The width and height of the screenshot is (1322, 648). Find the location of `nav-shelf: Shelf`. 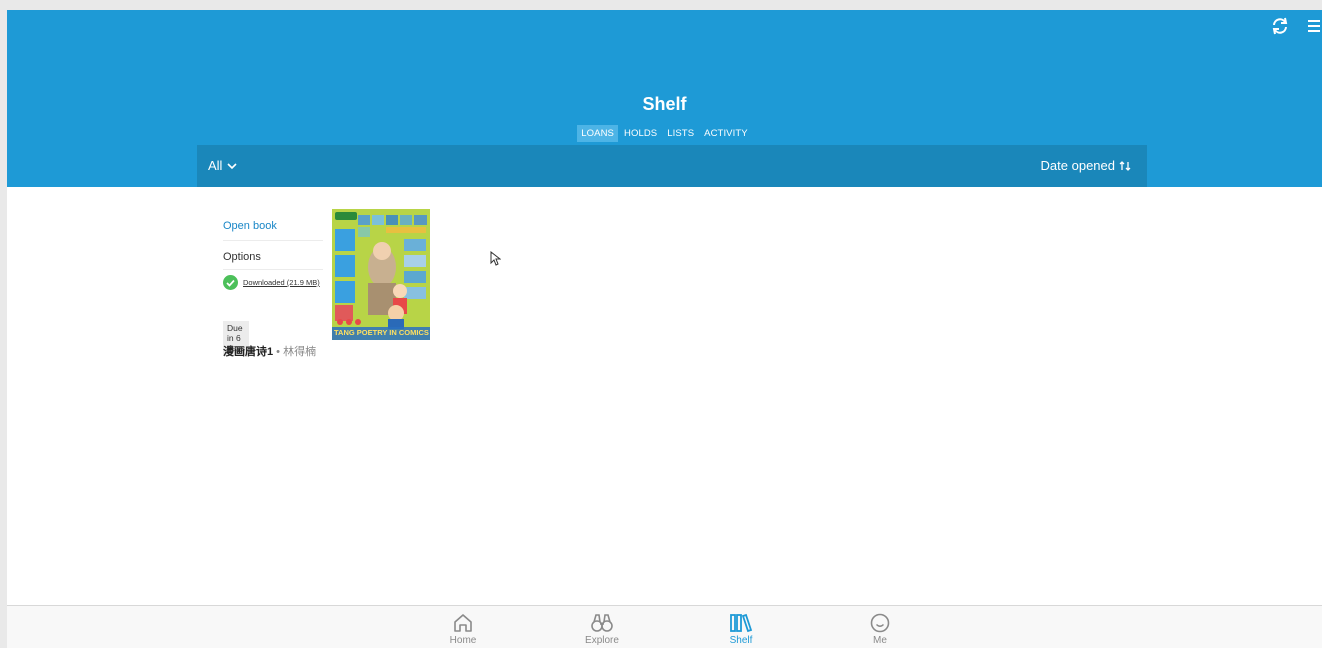

nav-shelf: Shelf is located at coordinates (741, 629).